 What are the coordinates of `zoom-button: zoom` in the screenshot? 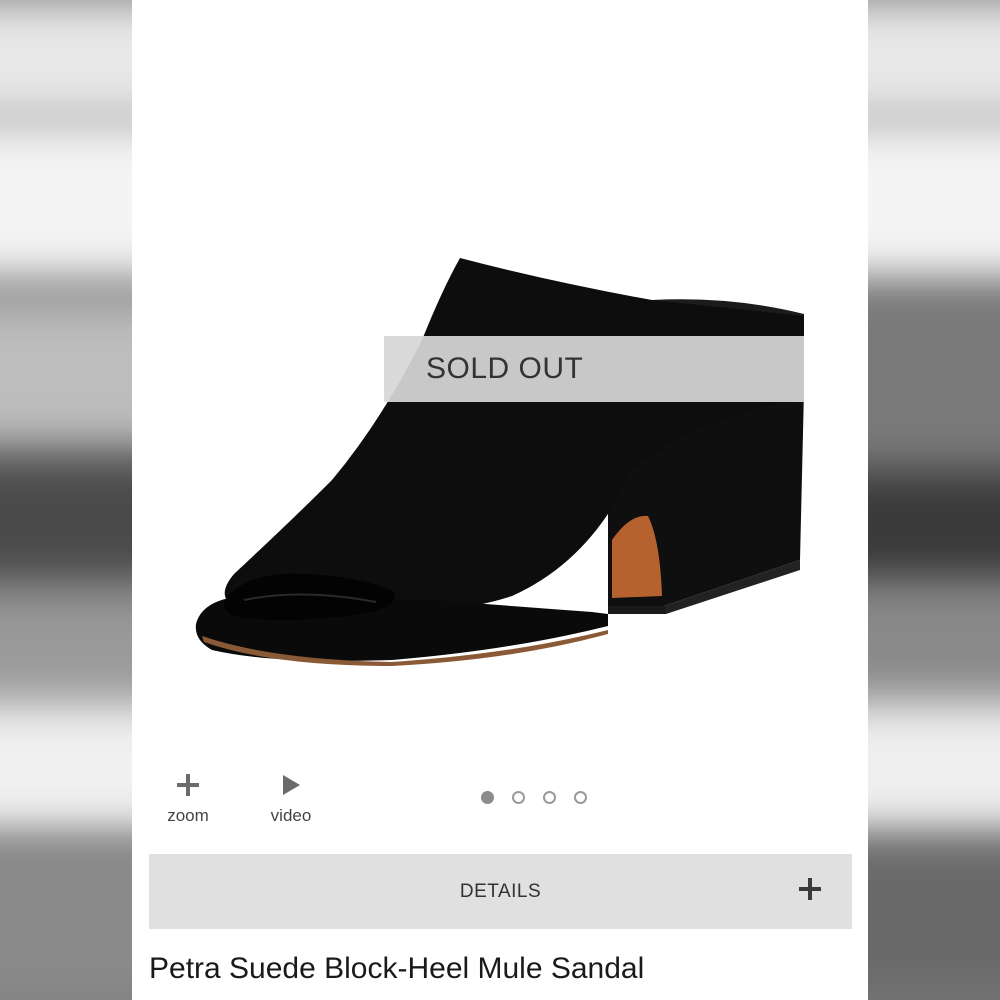 It's located at (188, 800).